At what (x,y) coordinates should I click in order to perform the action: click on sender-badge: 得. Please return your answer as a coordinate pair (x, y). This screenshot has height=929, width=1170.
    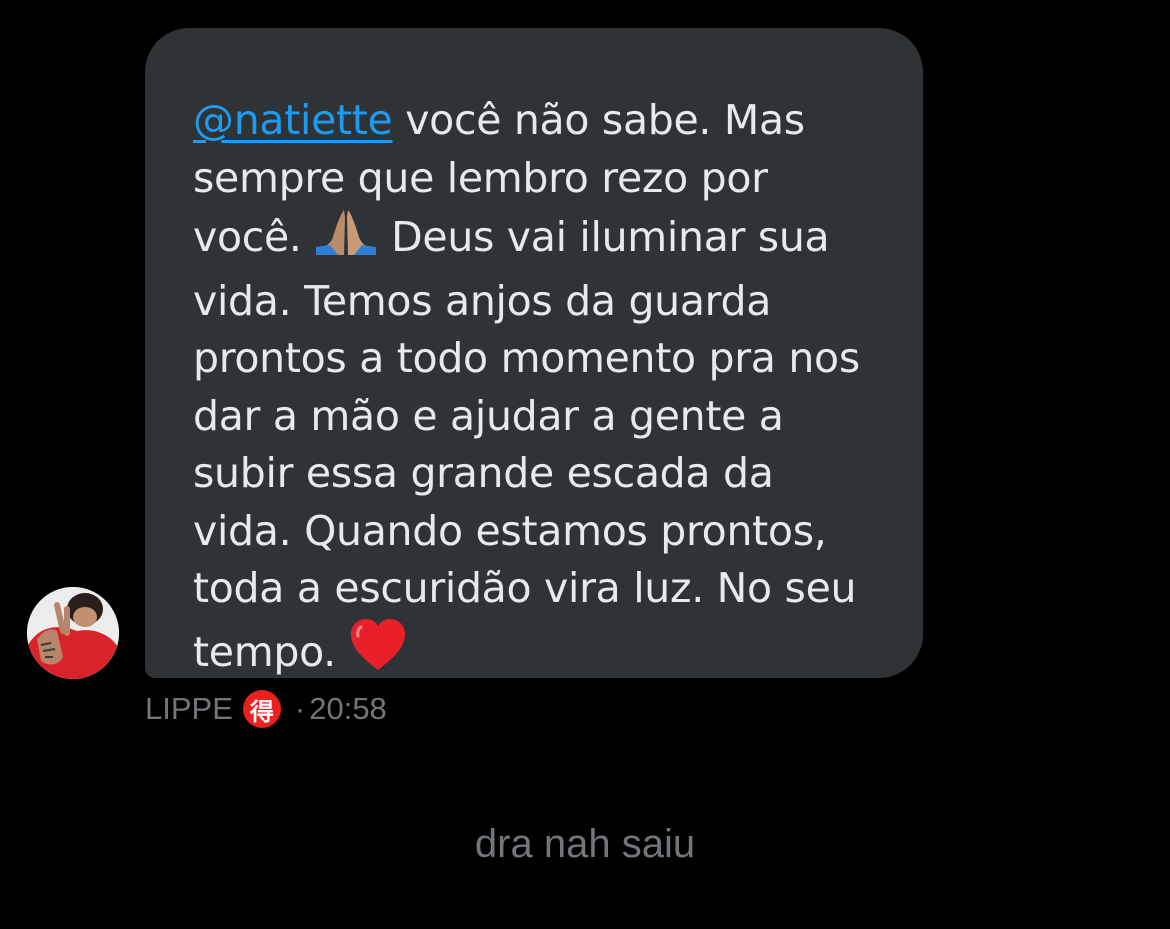
    Looking at the image, I should click on (261, 709).